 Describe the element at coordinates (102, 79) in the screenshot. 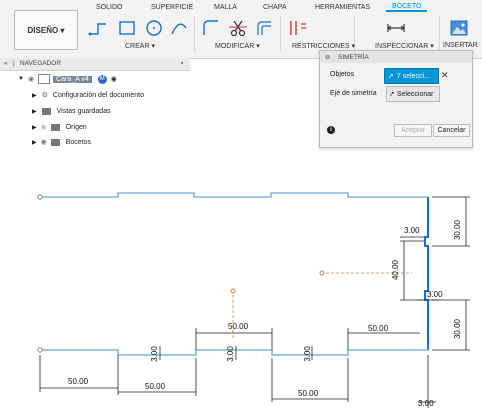

I see `timeline-badge-icon: M` at that location.